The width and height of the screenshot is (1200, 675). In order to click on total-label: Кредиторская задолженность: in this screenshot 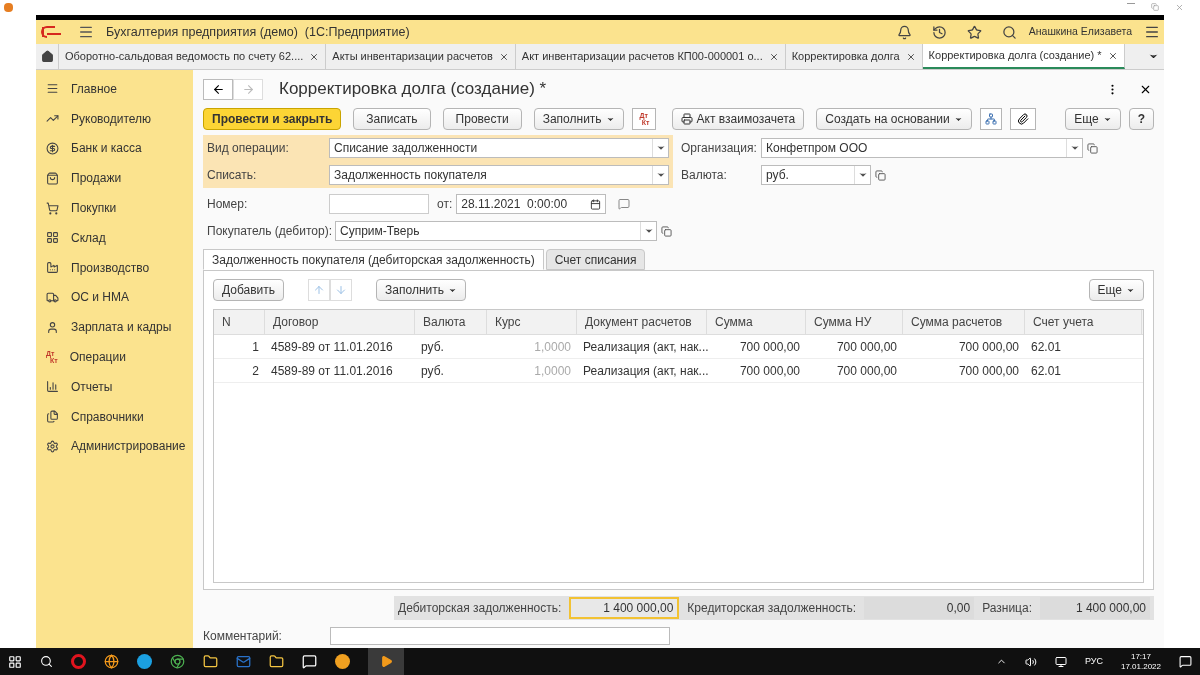, I will do `click(772, 608)`.